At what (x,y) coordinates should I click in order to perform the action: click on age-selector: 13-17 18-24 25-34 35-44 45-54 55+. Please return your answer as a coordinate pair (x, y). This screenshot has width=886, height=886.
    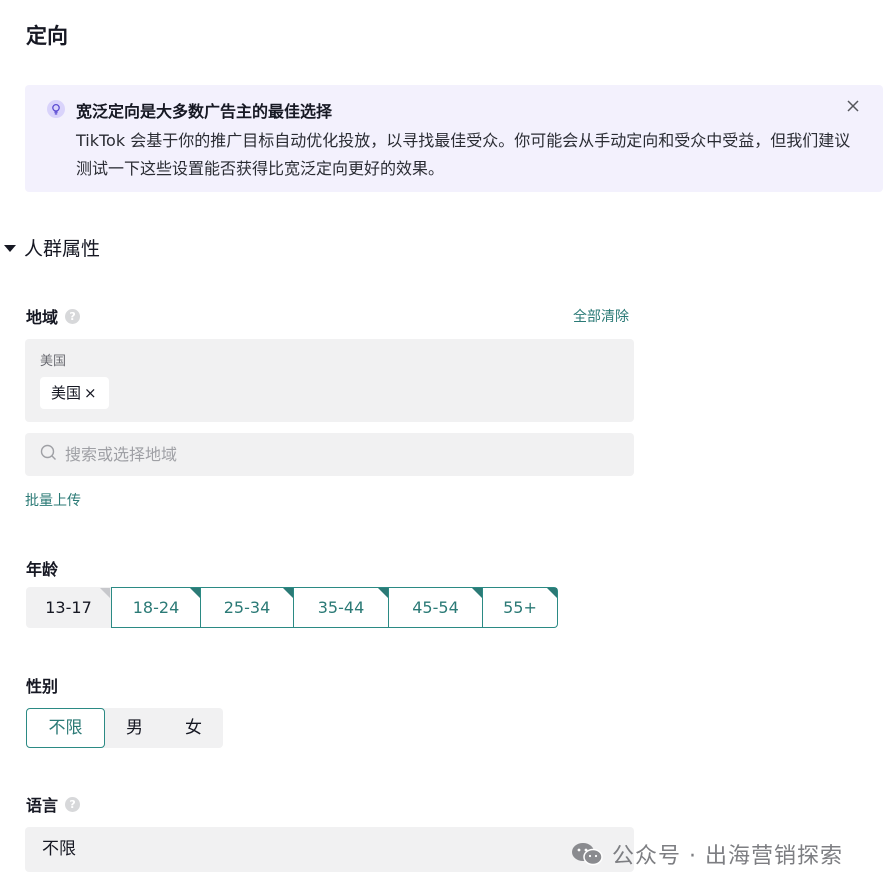
    Looking at the image, I should click on (292, 607).